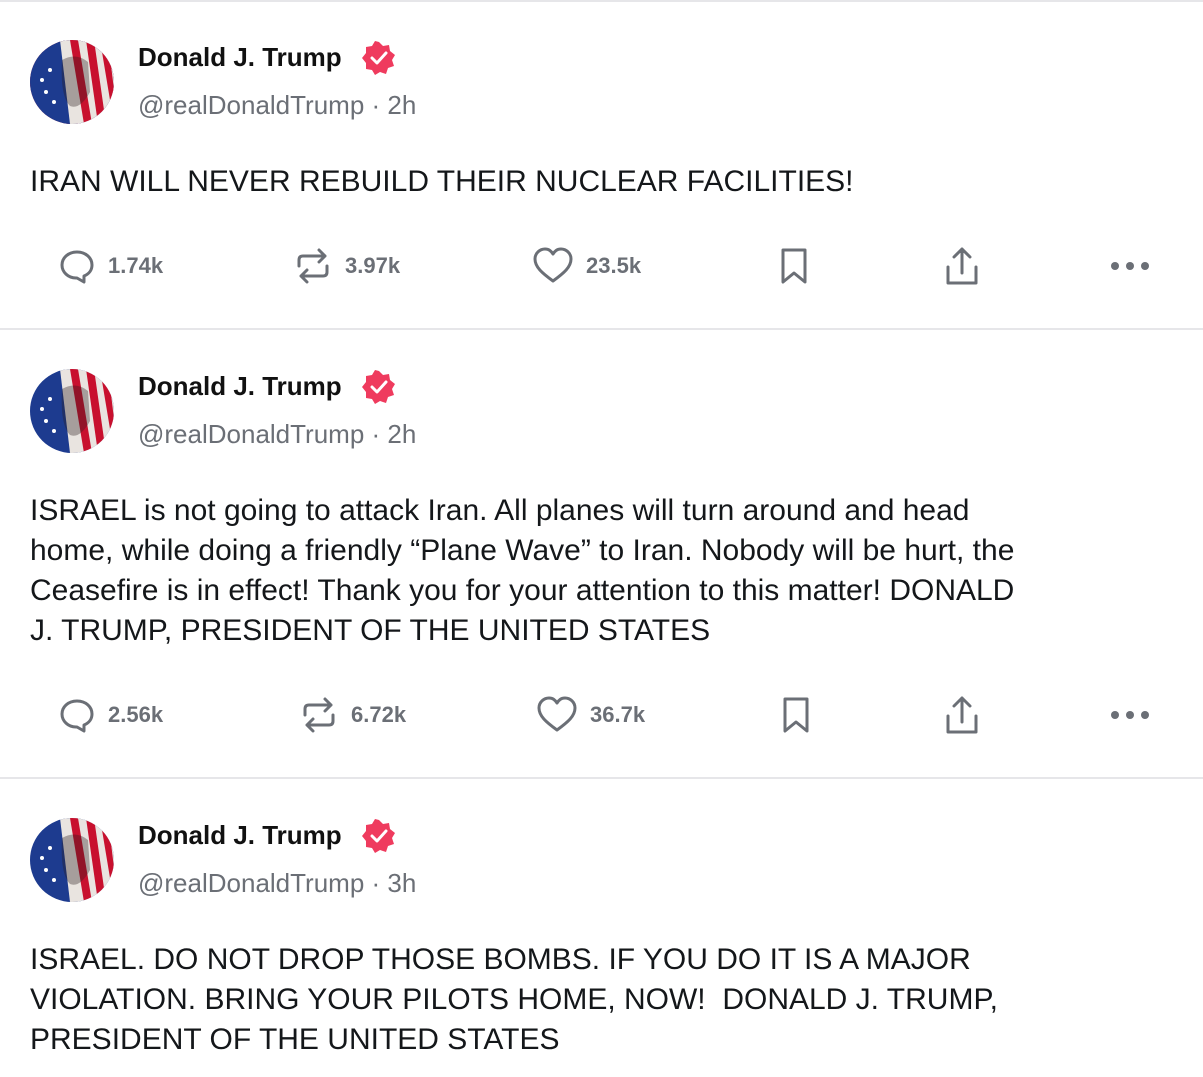  I want to click on reply-button: 2.56k, so click(110, 715).